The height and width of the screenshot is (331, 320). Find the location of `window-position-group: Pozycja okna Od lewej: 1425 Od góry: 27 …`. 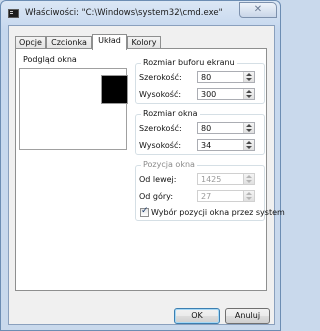

window-position-group: Pozycja okna Od lewej: 1425 Od góry: 27 … is located at coordinates (210, 190).